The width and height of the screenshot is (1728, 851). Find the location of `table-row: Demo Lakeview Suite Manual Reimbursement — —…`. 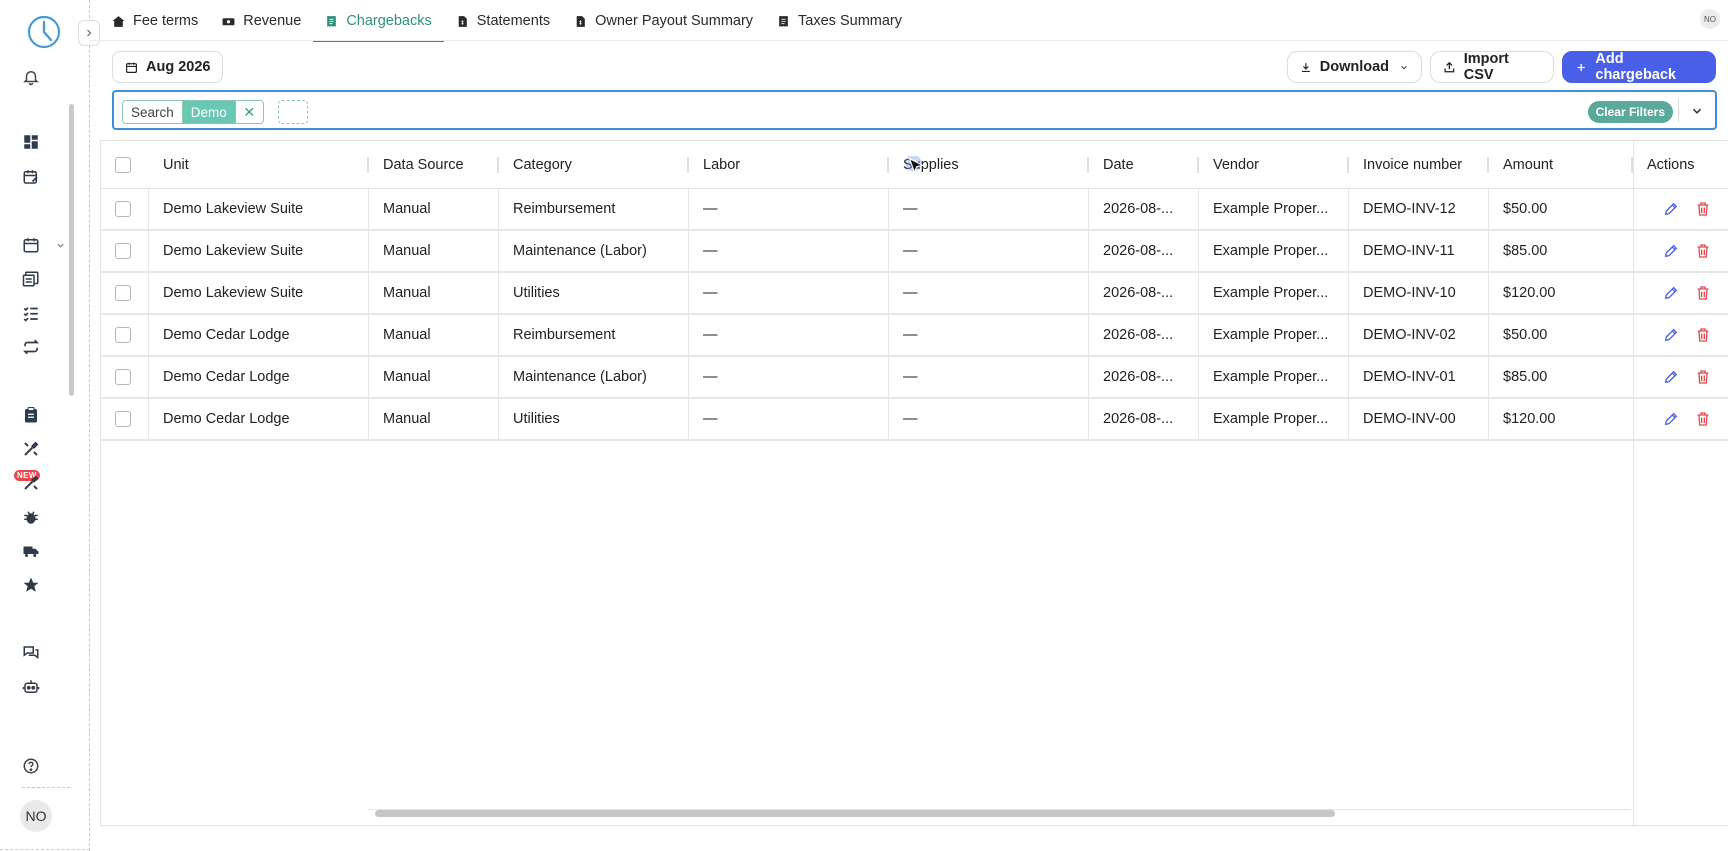

table-row: Demo Lakeview Suite Manual Reimbursement — —… is located at coordinates (914, 210).